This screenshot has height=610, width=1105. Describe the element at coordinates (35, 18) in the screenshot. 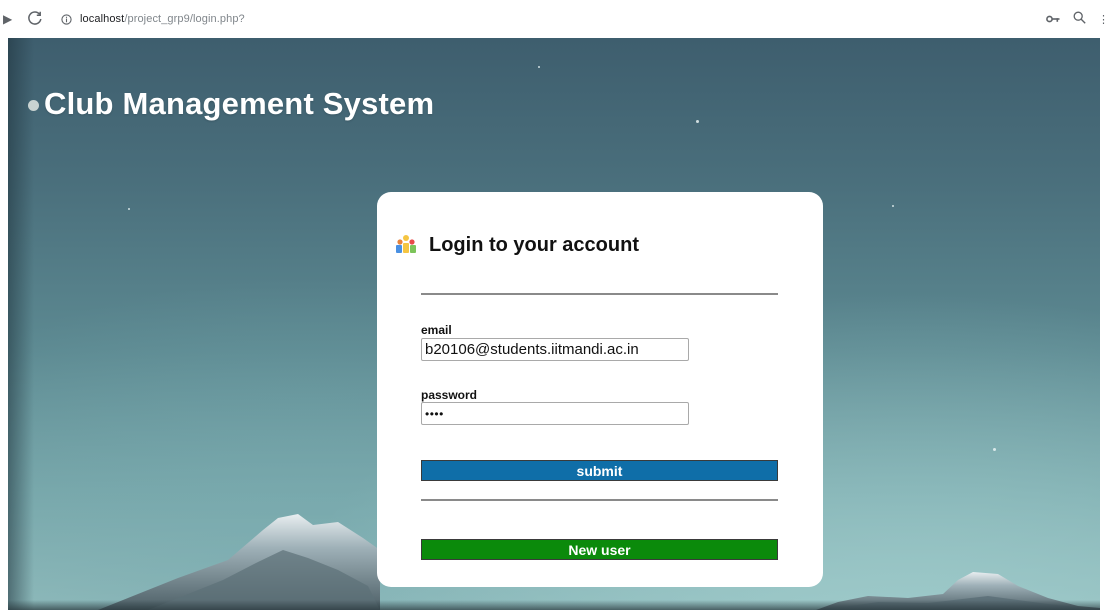

I see `reload-icon` at that location.